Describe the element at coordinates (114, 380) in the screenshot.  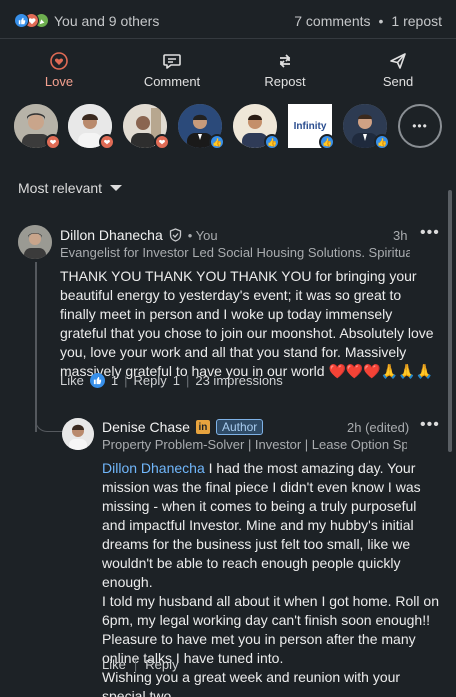
I see `comment-like-count: 1` at that location.